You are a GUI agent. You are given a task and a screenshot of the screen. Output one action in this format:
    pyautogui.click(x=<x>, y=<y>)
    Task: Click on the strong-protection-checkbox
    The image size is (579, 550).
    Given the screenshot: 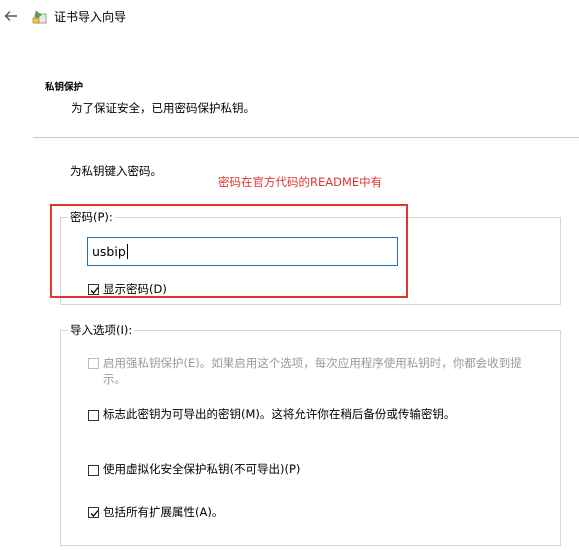 What is the action you would take?
    pyautogui.click(x=93, y=363)
    